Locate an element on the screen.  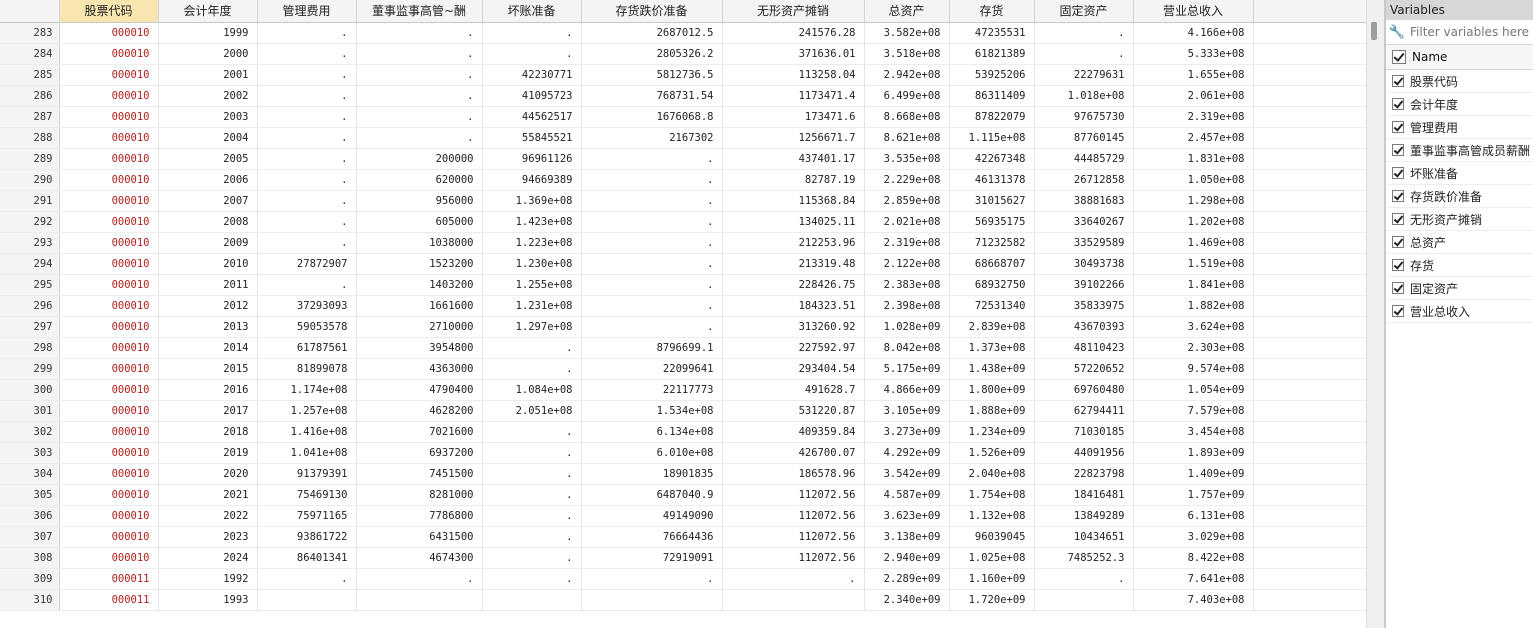
data-cell: 2001 is located at coordinates (208, 75).